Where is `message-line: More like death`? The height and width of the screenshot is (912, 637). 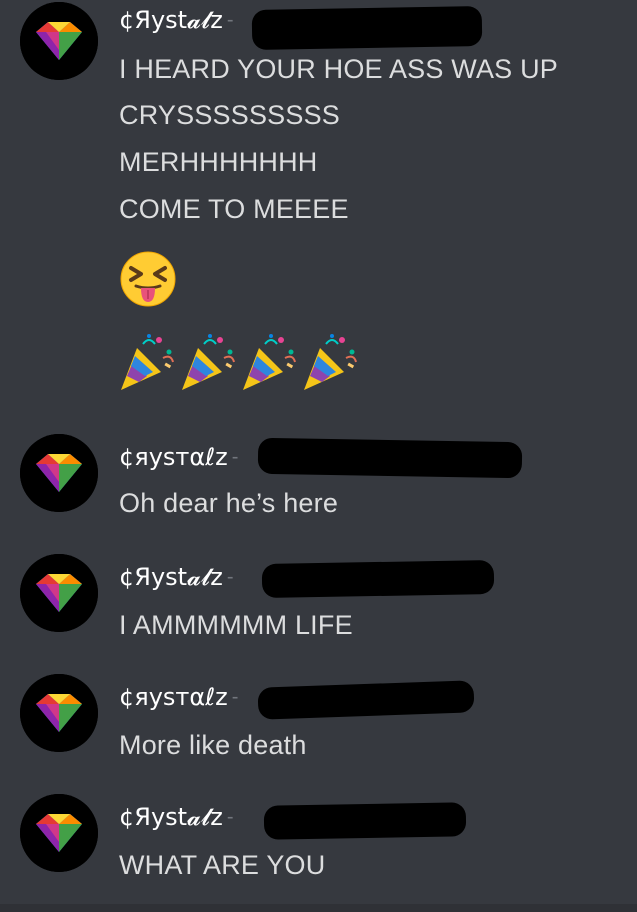 message-line: More like death is located at coordinates (213, 745).